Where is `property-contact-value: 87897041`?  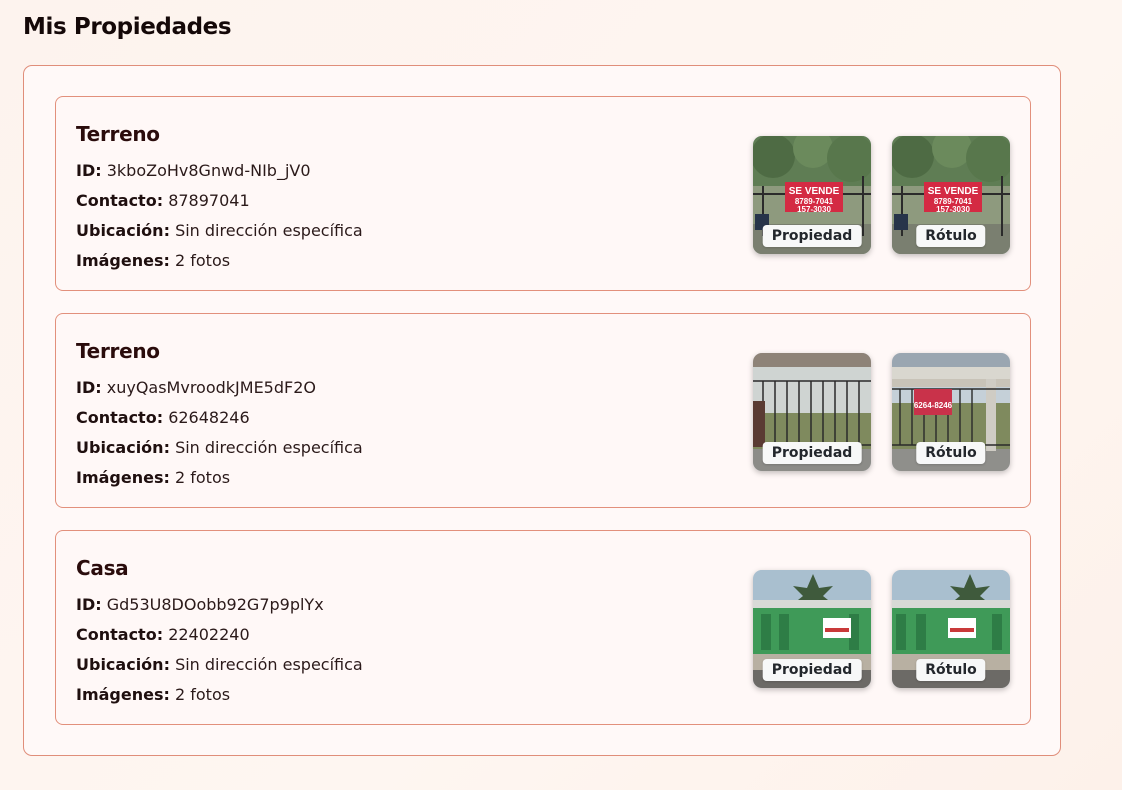
property-contact-value: 87897041 is located at coordinates (209, 200).